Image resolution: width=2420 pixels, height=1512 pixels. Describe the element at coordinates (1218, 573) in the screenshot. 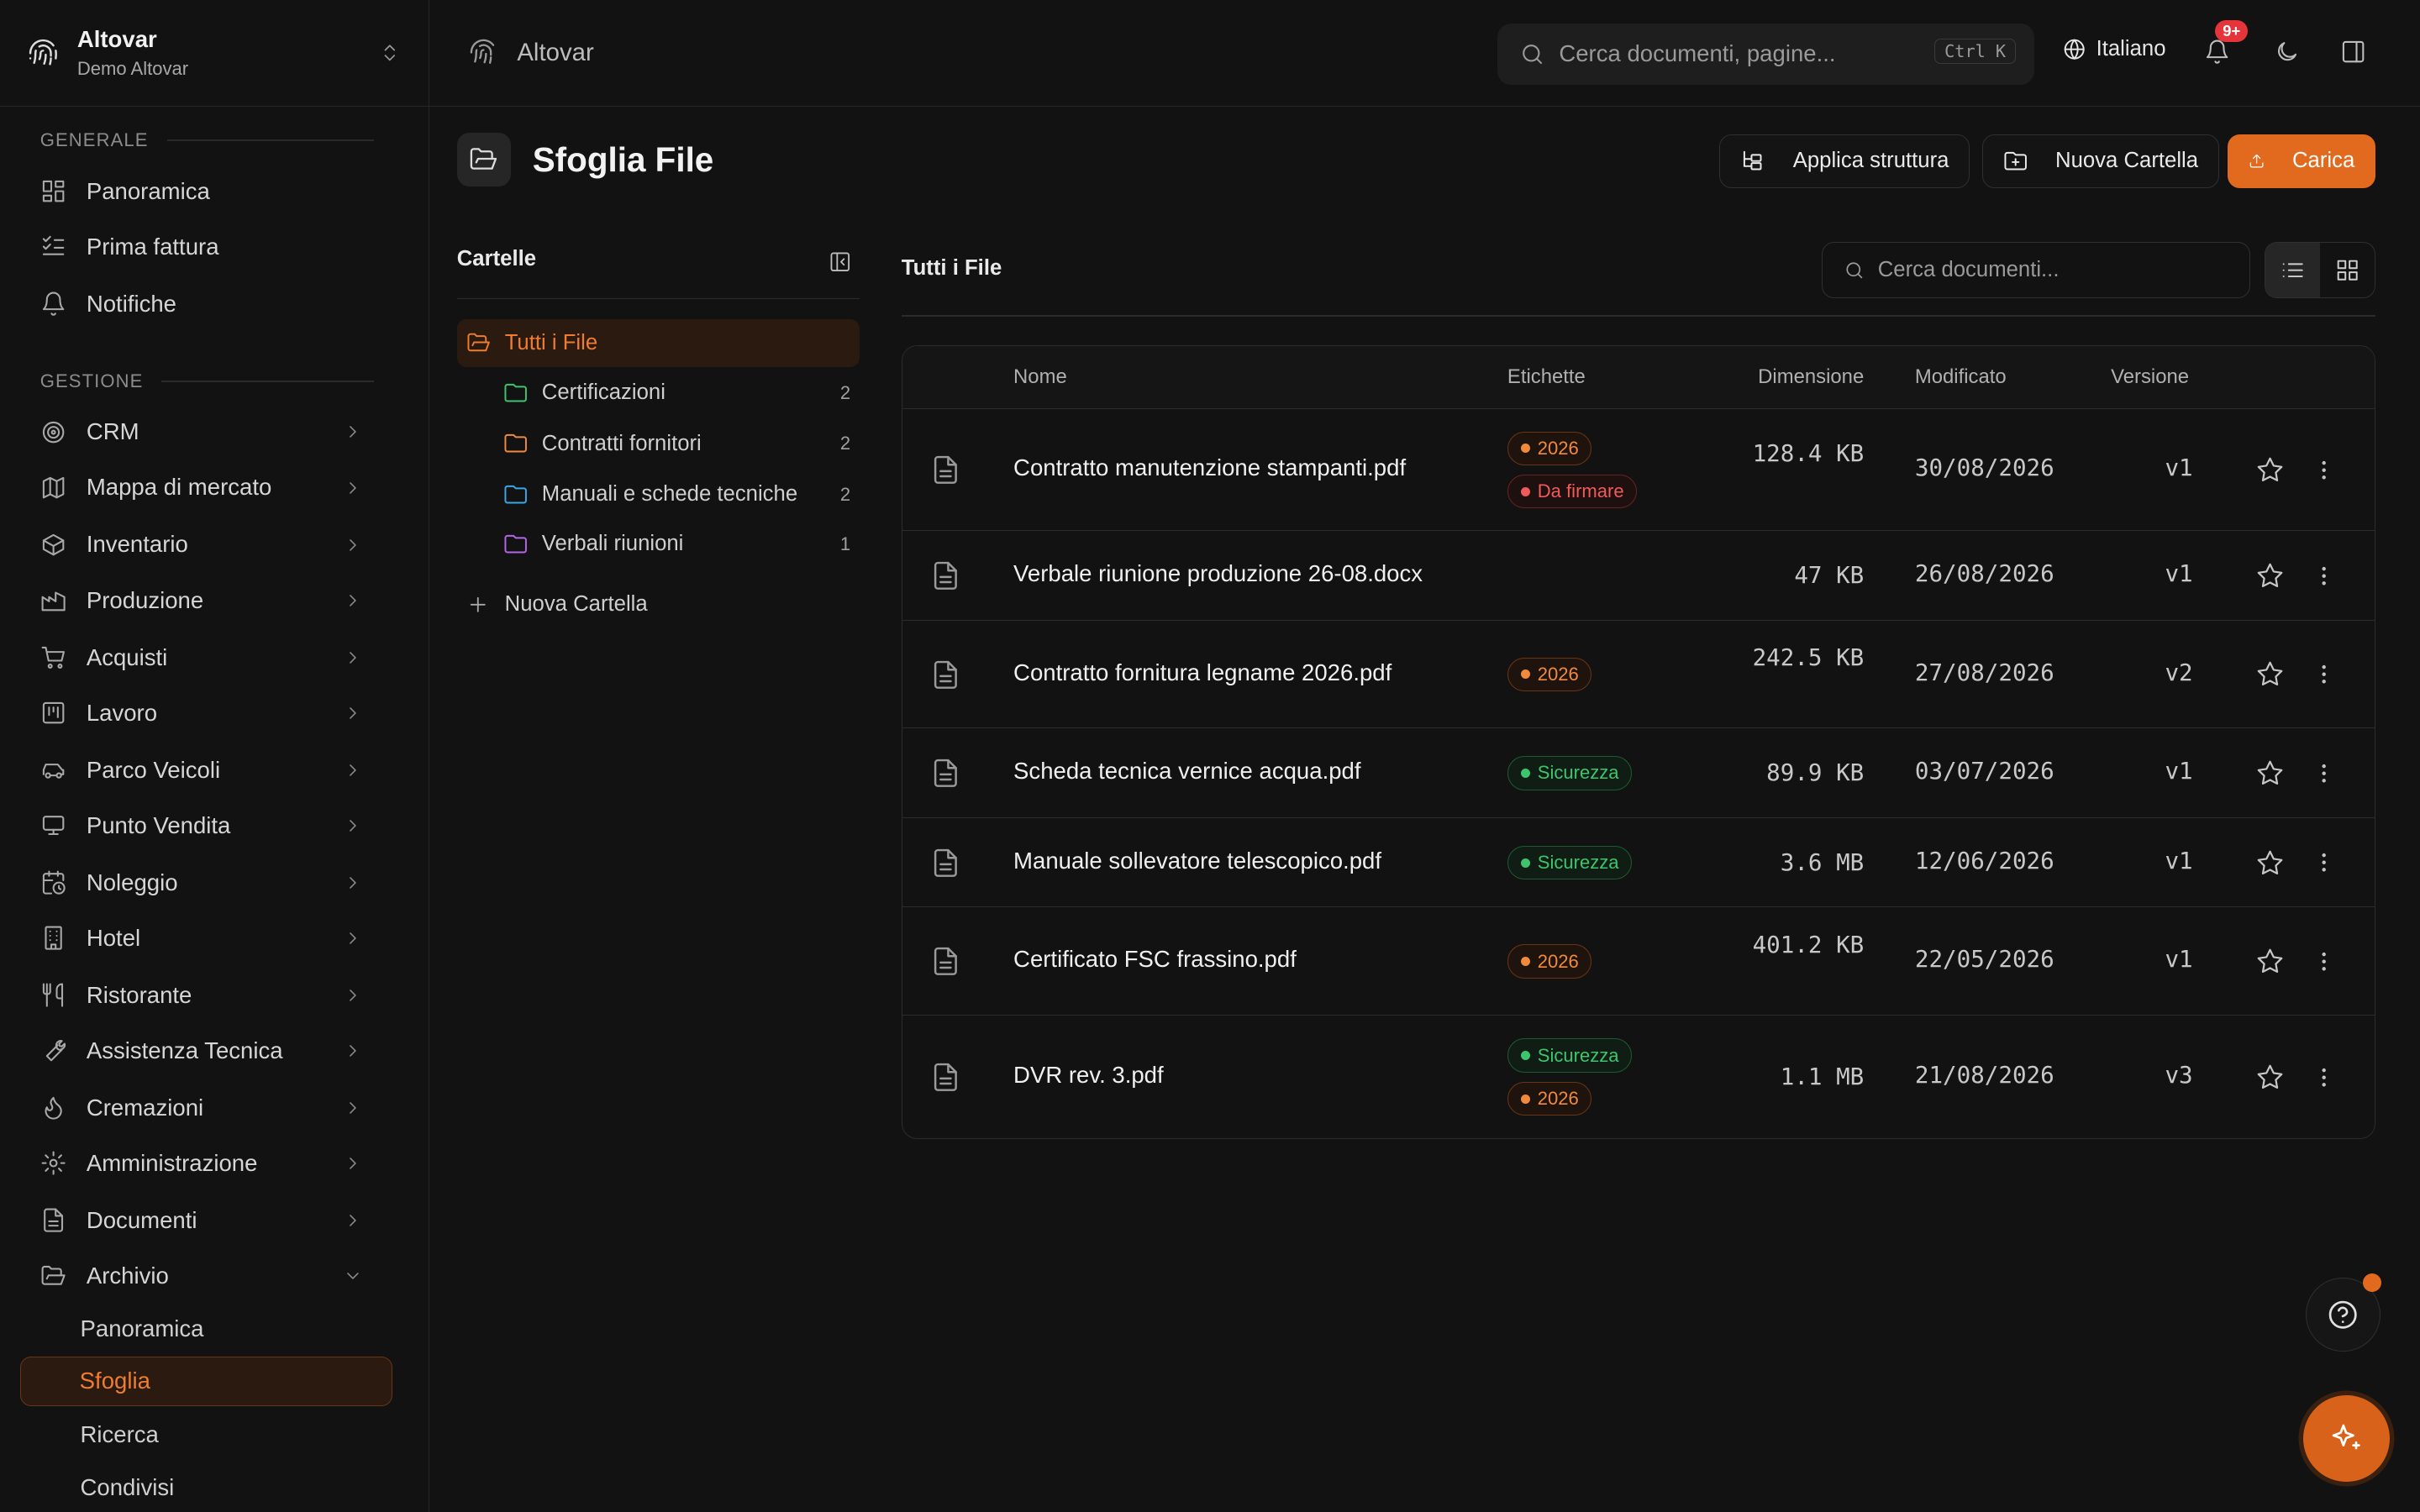

I see `file-name: Verbale riunione produzione 26-08.docx` at that location.